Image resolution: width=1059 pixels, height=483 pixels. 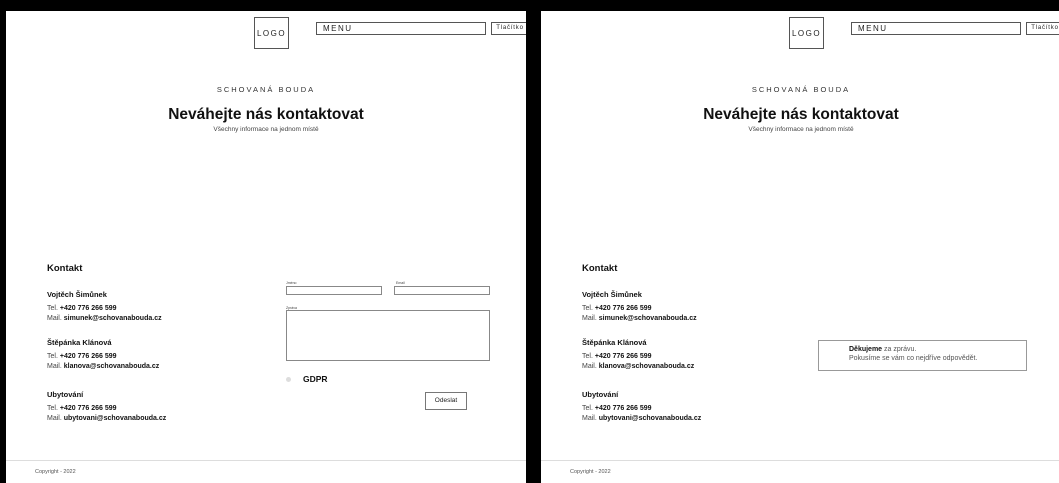 I want to click on name-label: Jméno, so click(x=291, y=283).